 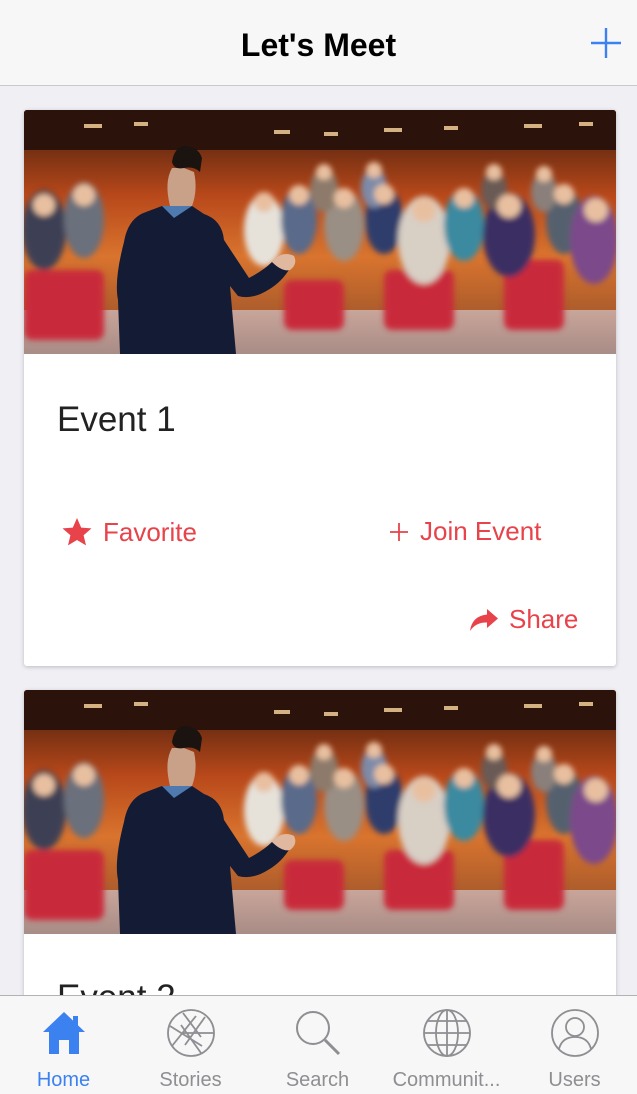 I want to click on page-title: Let's Meet, so click(x=318, y=45).